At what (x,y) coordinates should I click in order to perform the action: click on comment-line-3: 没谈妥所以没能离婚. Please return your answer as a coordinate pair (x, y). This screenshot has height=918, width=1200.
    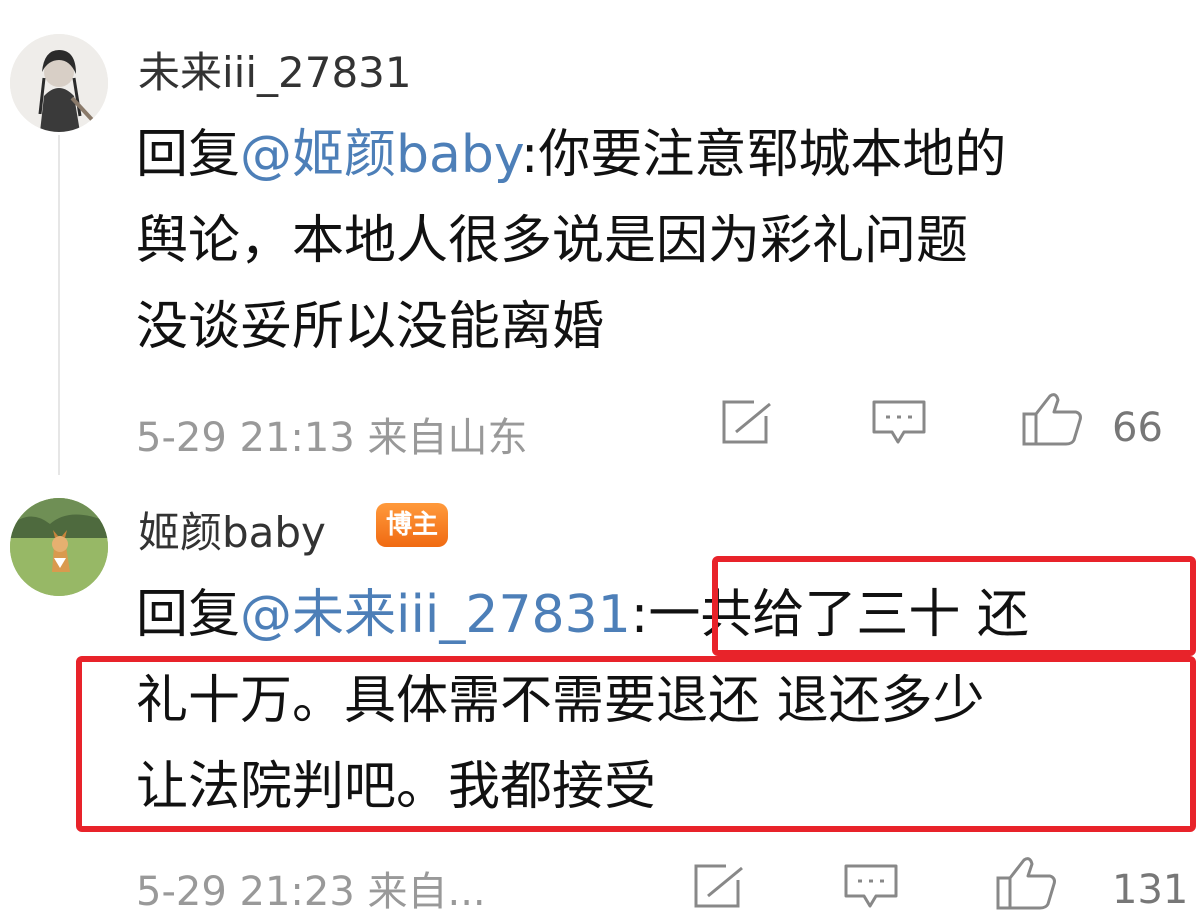
    Looking at the image, I should click on (370, 327).